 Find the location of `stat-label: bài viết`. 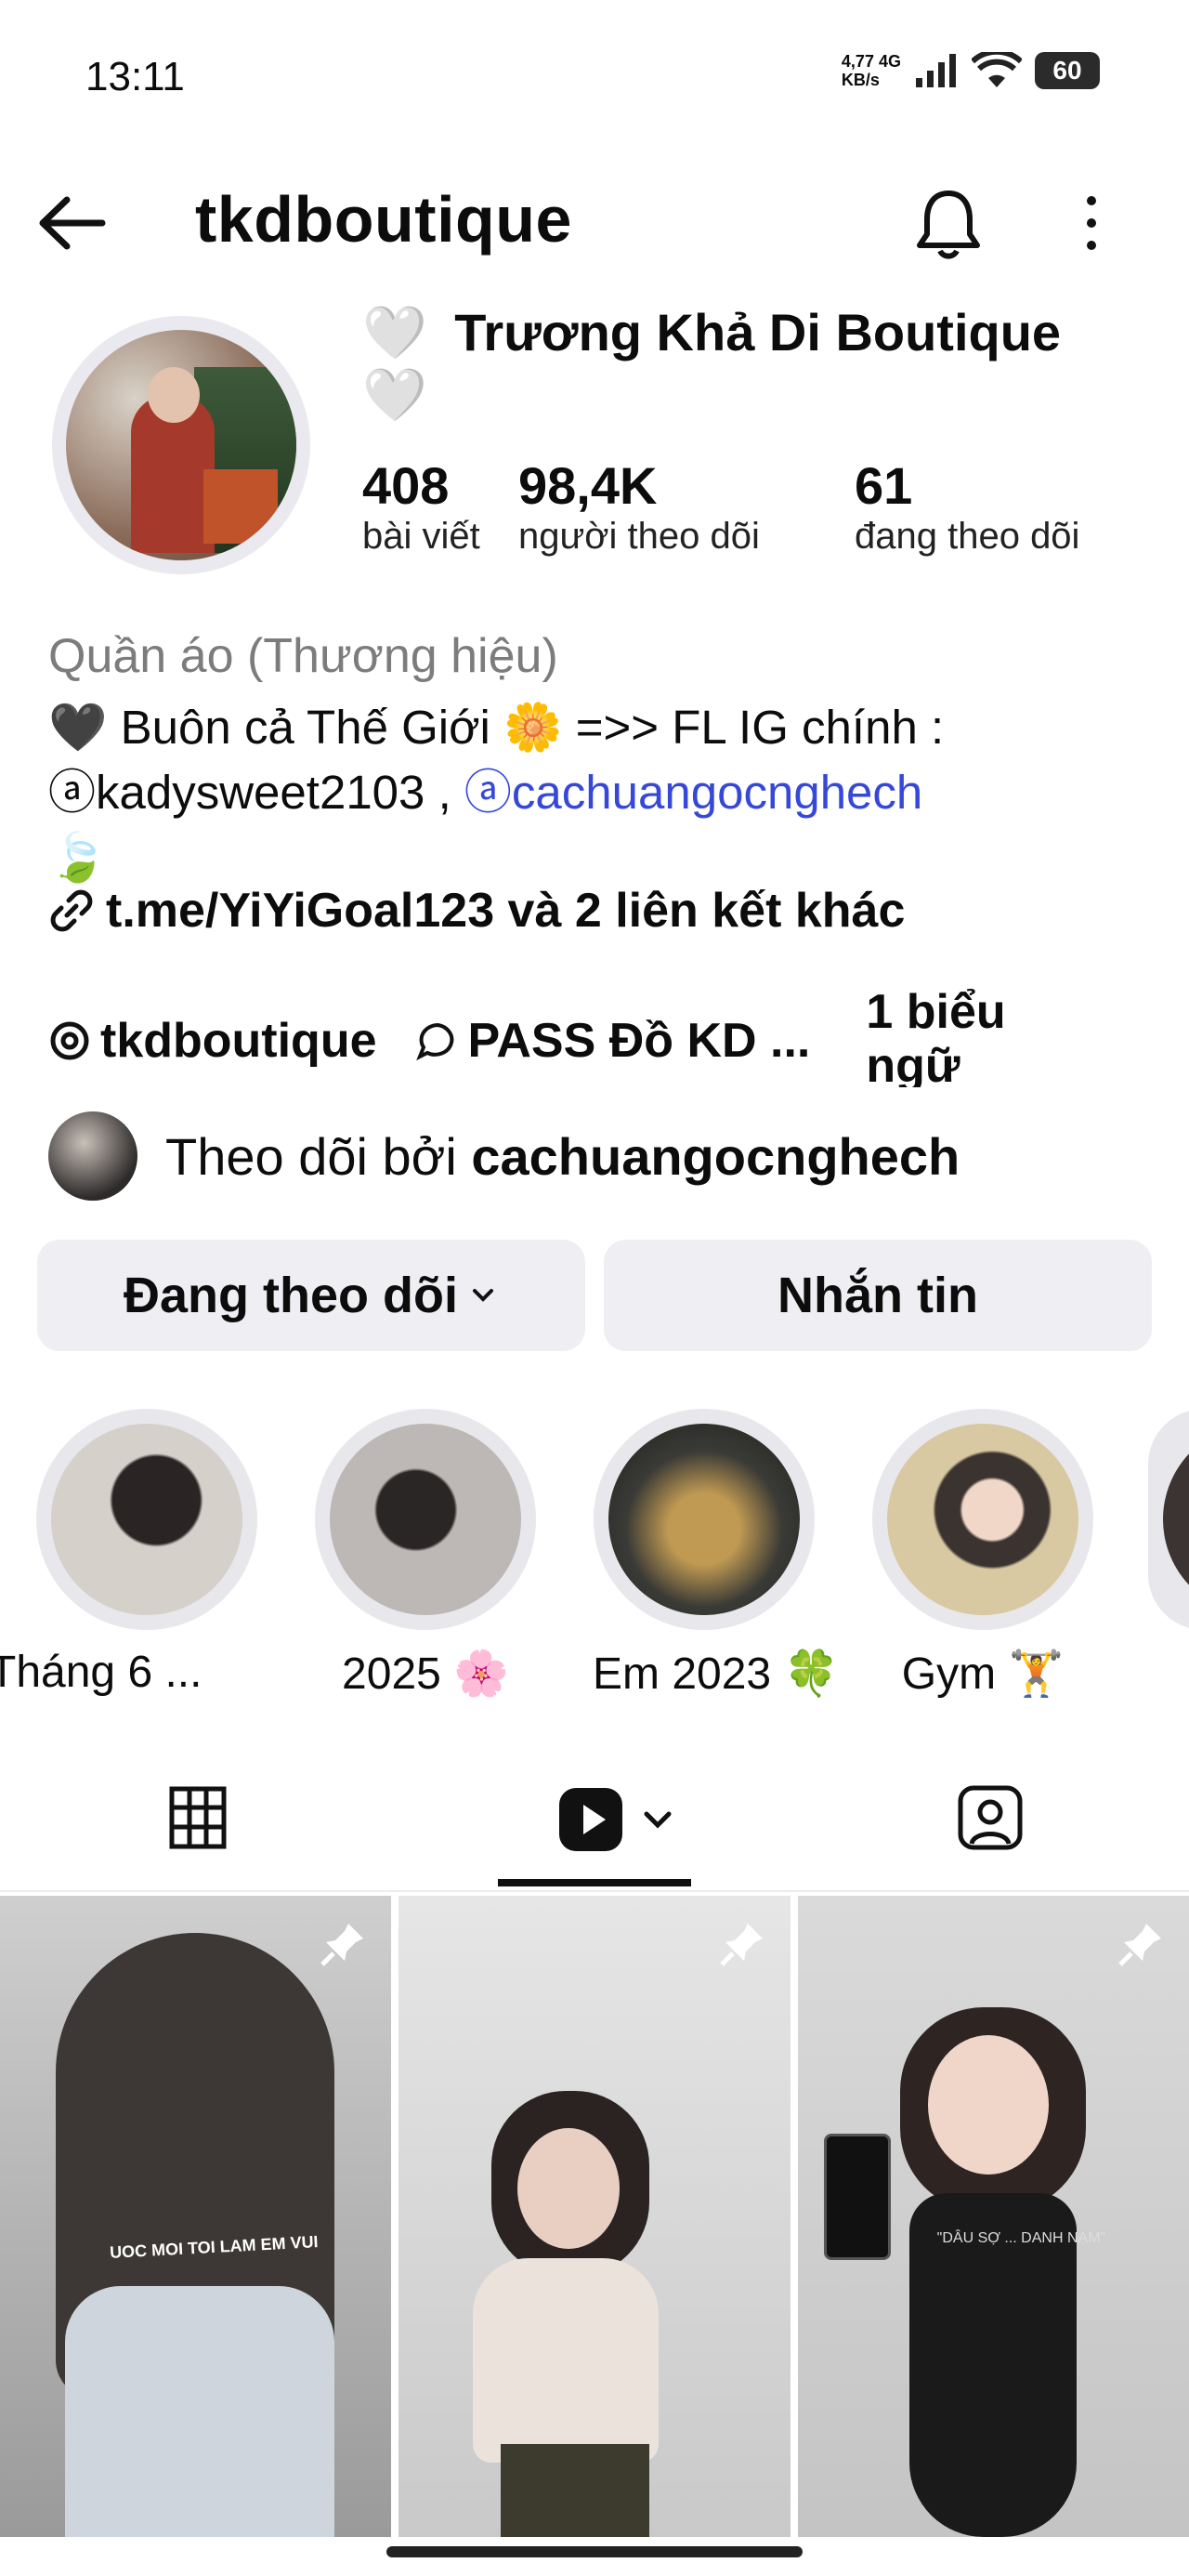

stat-label: bài viết is located at coordinates (421, 536).